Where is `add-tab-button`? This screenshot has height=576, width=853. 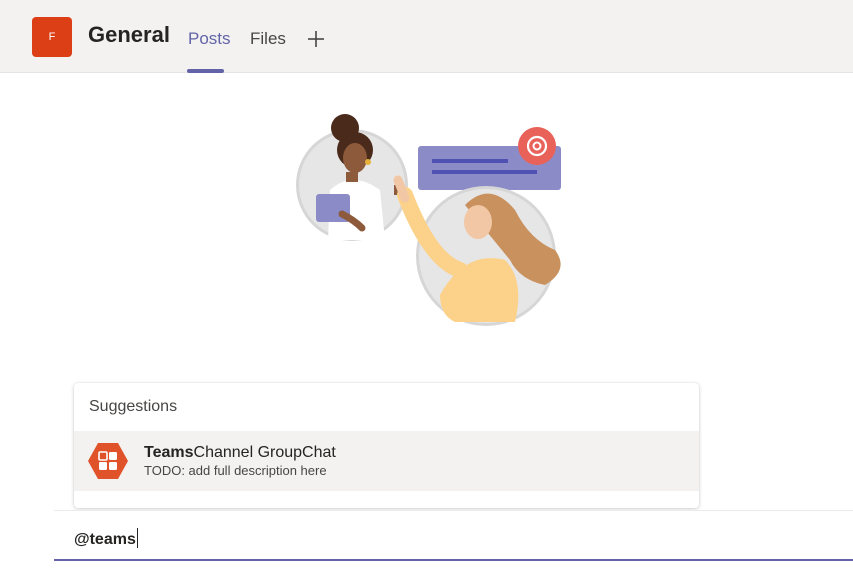 add-tab-button is located at coordinates (316, 39).